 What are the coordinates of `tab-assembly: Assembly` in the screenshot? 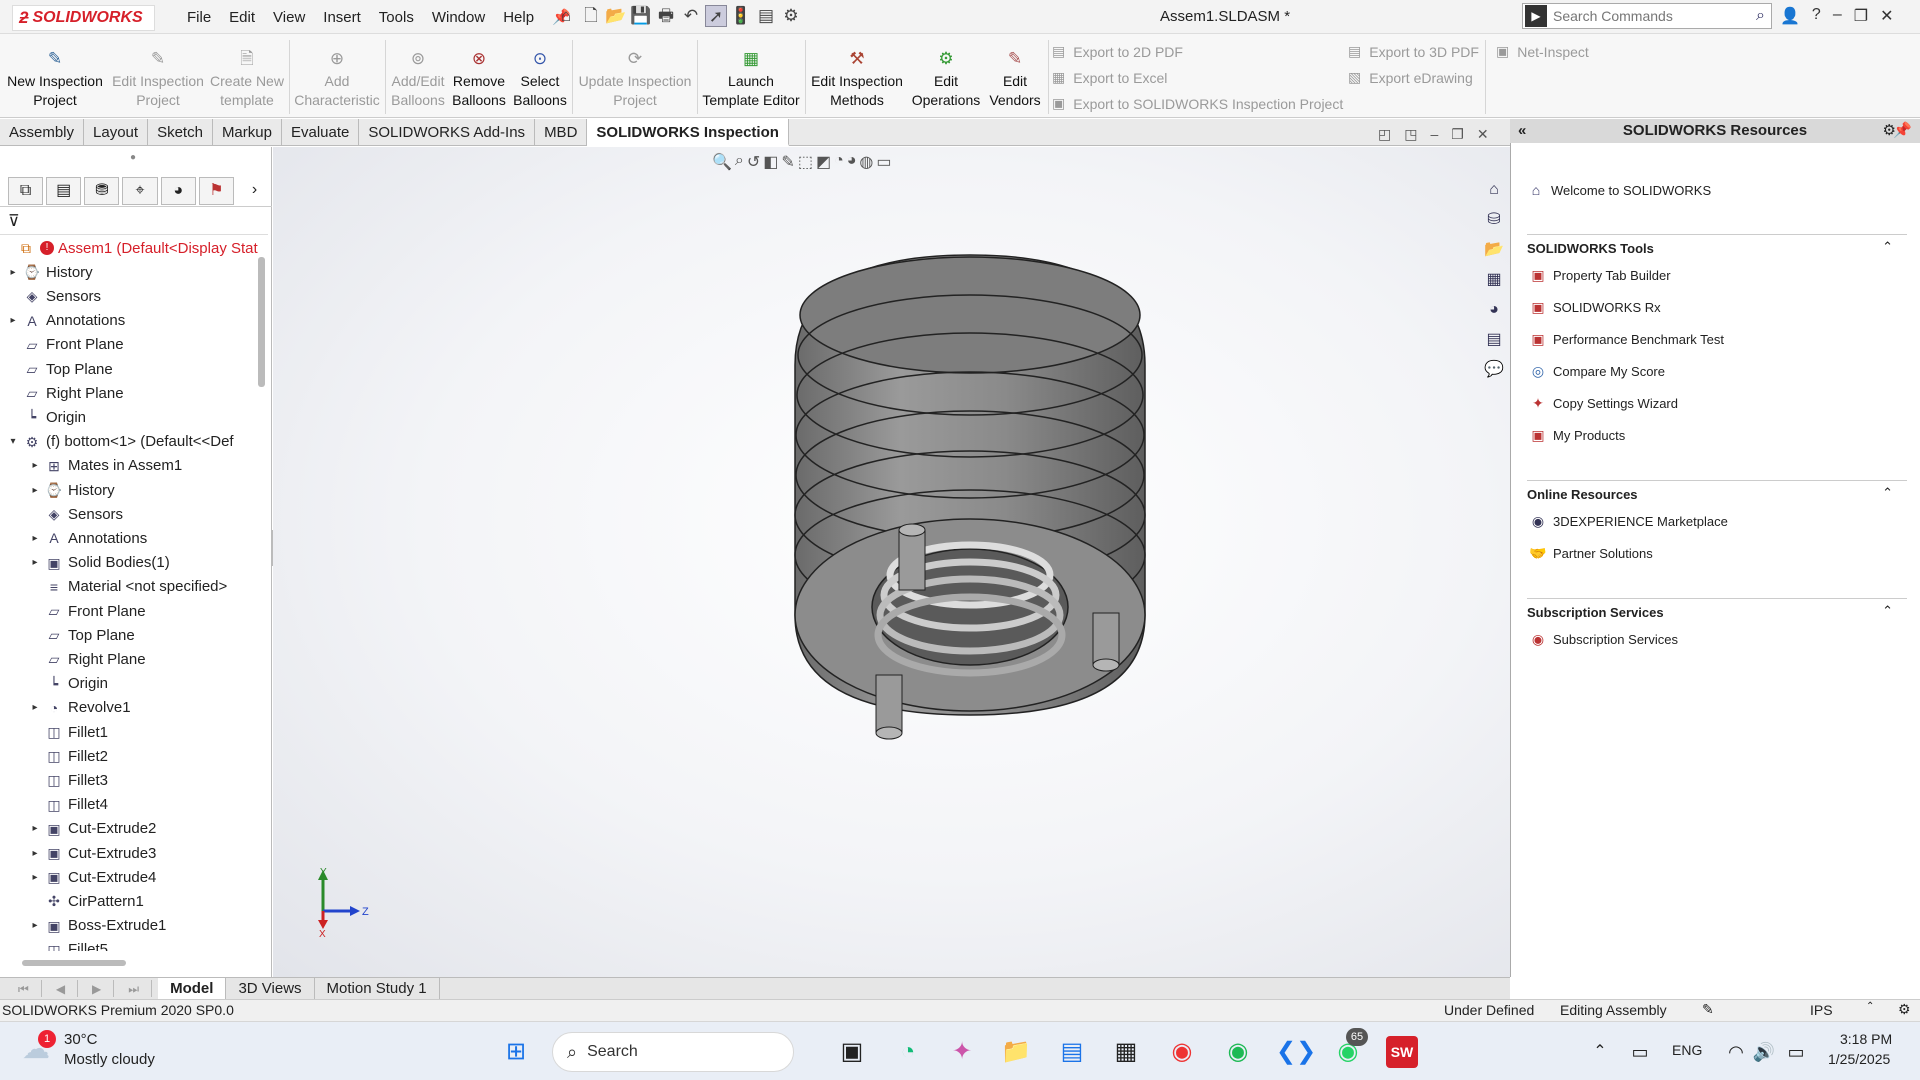 It's located at (42, 132).